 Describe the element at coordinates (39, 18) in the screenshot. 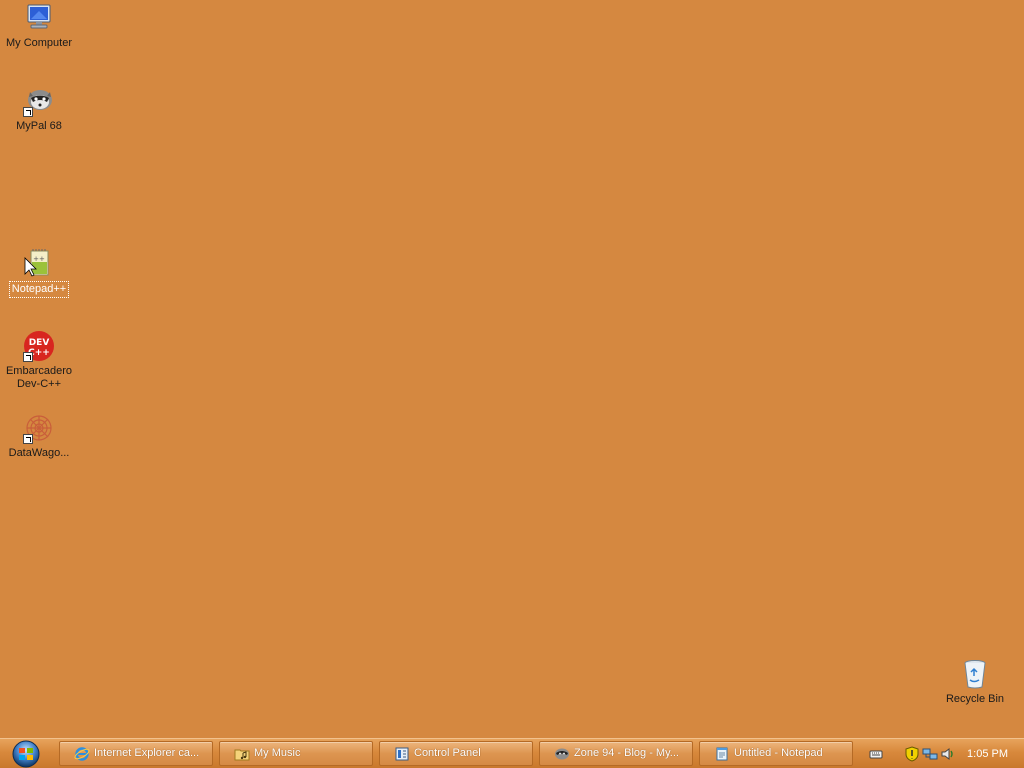

I see `computer-icon` at that location.